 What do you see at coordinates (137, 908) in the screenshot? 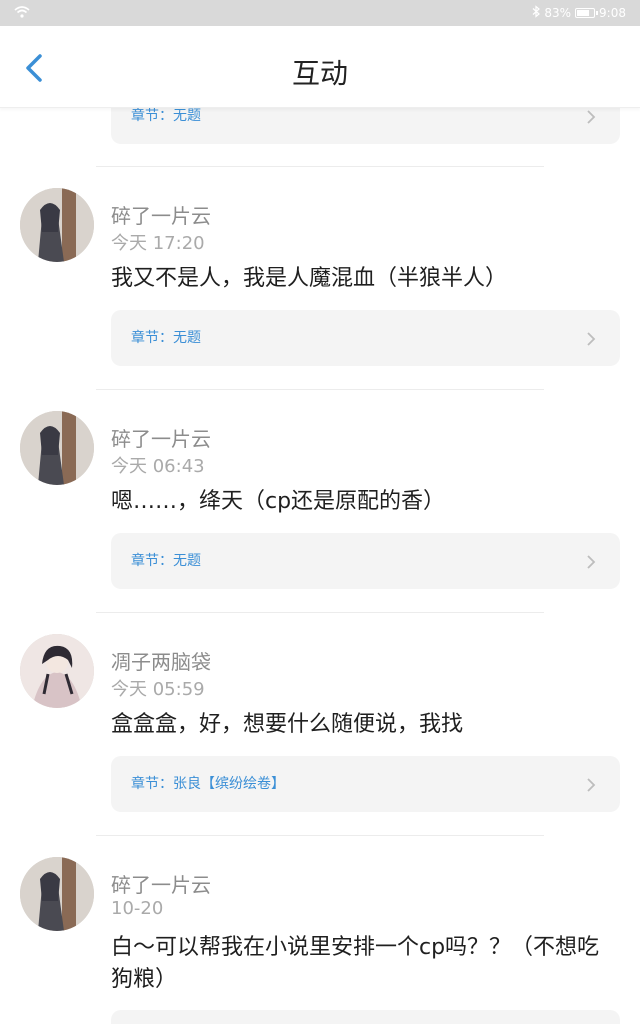
I see `timestamp: 10-20` at bounding box center [137, 908].